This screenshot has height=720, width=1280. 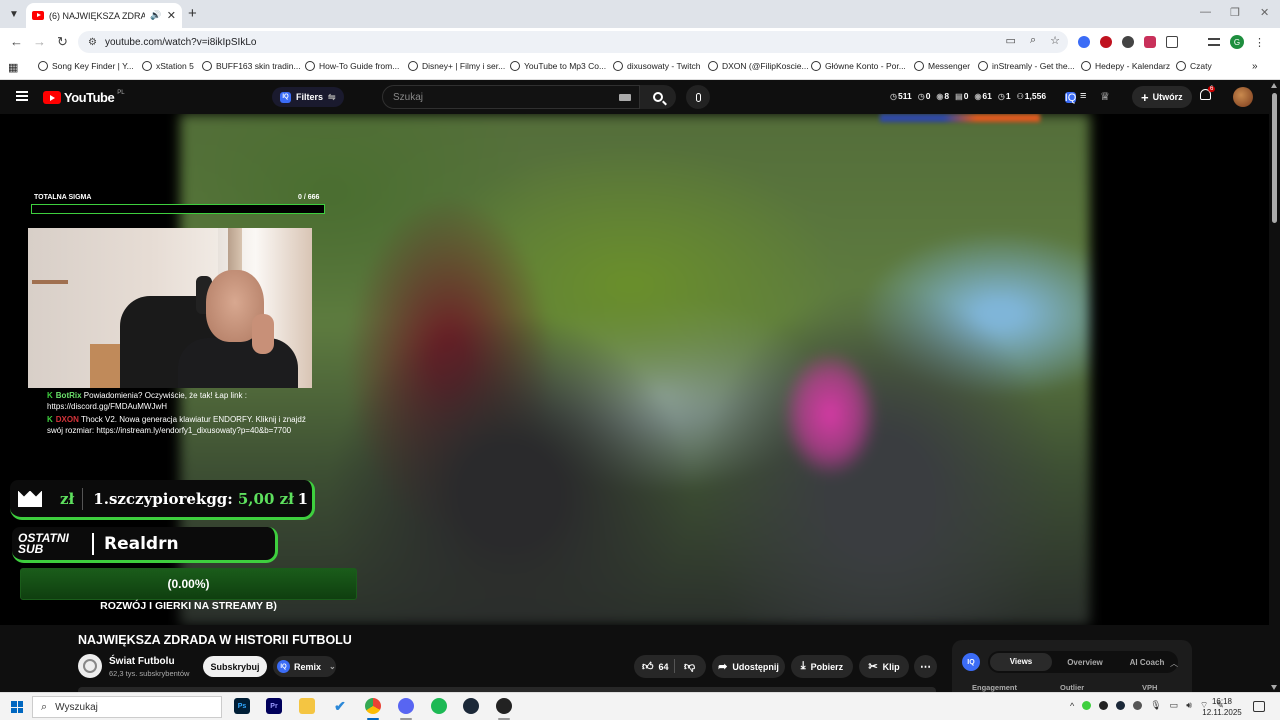 I want to click on steam-tray-icon, so click(x=1121, y=705).